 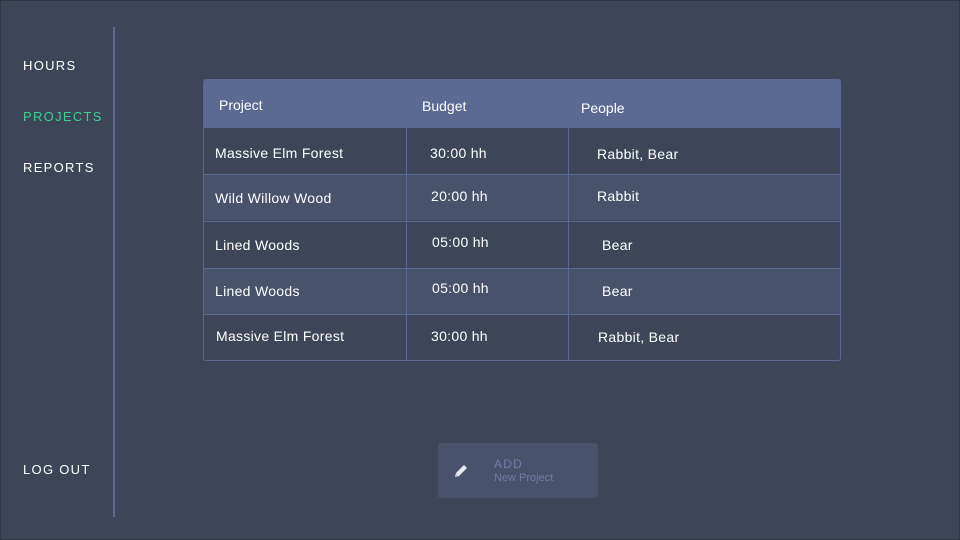 What do you see at coordinates (618, 196) in the screenshot?
I see `cell-people: Rabbit` at bounding box center [618, 196].